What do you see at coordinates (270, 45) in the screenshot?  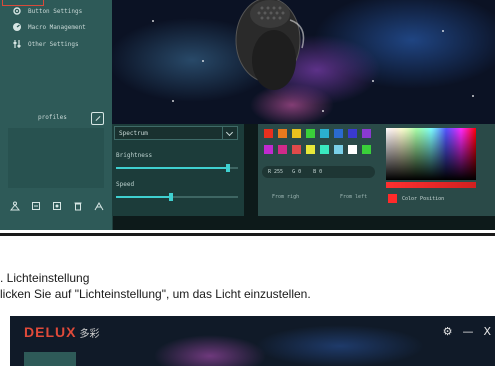 I see `mouse-image` at bounding box center [270, 45].